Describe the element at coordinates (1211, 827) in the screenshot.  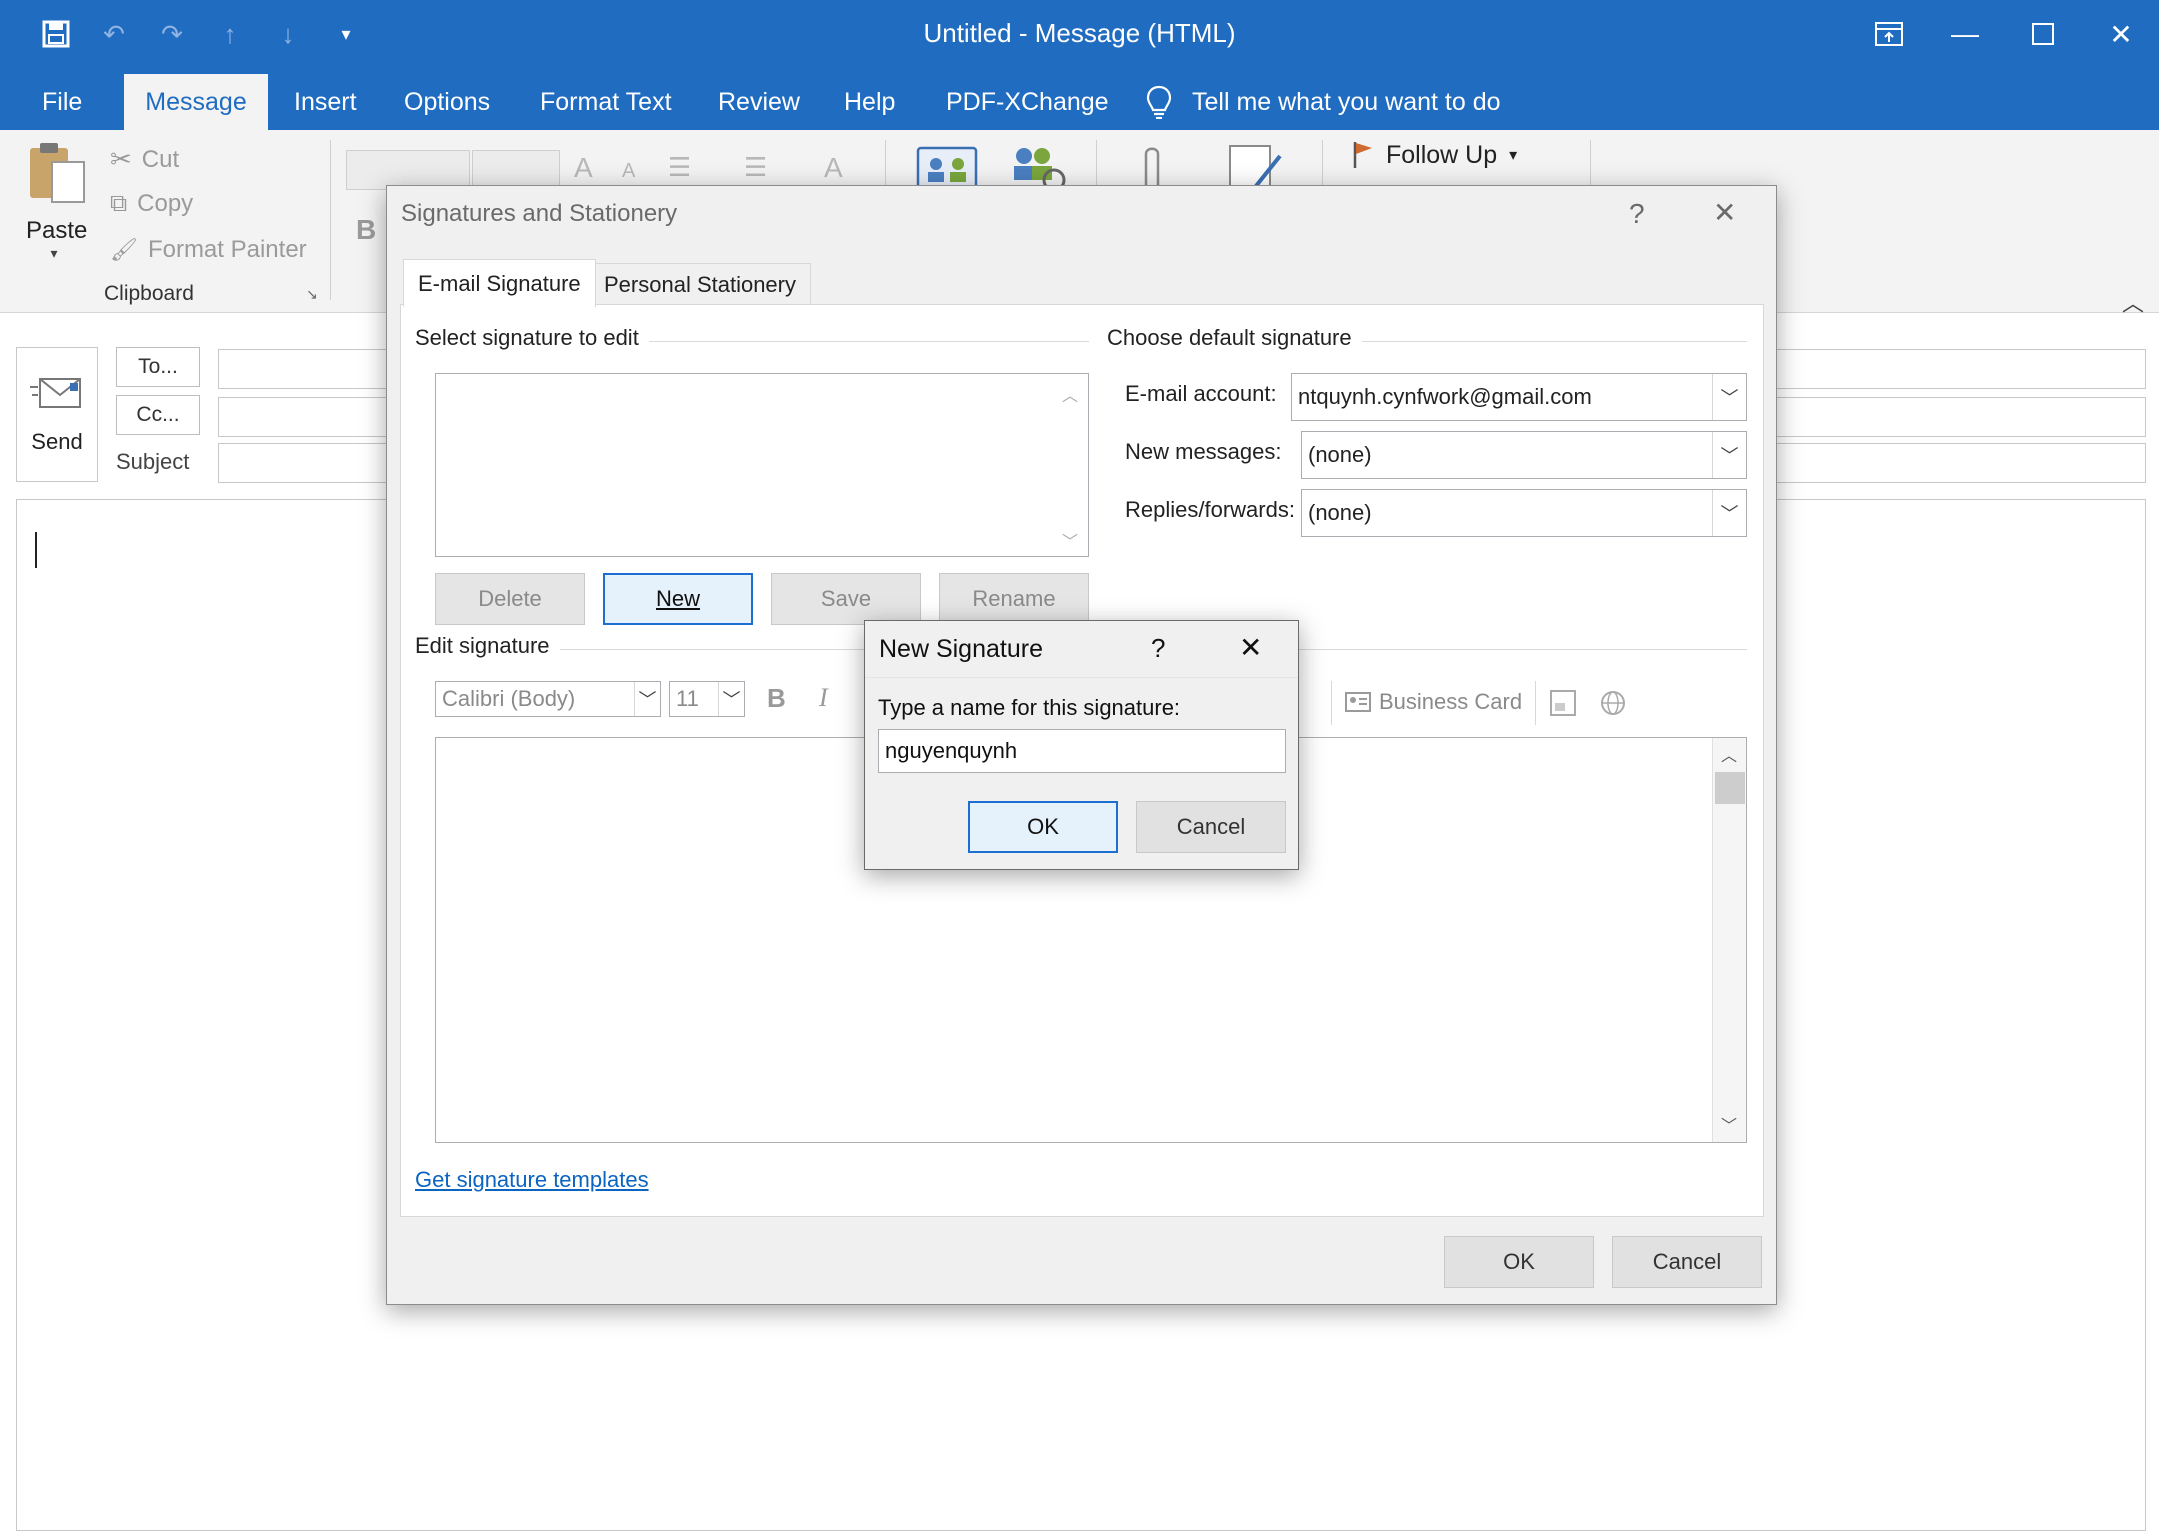
I see `new-signature-cancel-button: Cancel` at that location.